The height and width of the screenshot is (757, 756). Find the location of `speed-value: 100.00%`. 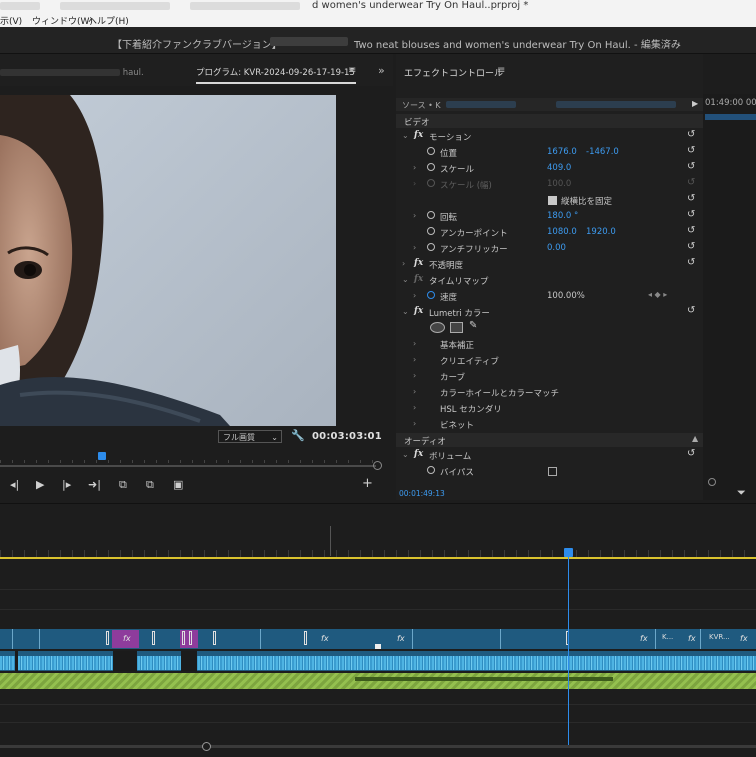

speed-value: 100.00% is located at coordinates (566, 296).